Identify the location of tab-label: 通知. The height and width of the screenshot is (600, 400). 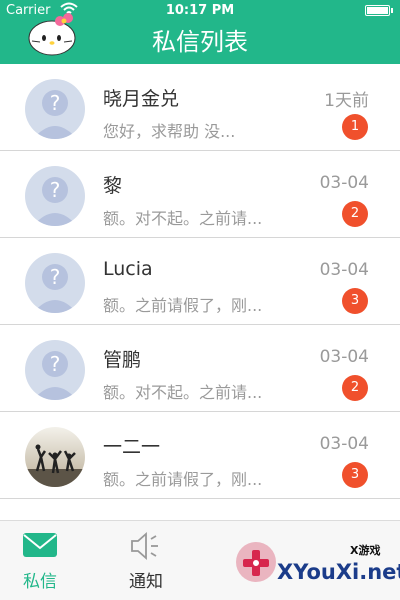
(146, 582).